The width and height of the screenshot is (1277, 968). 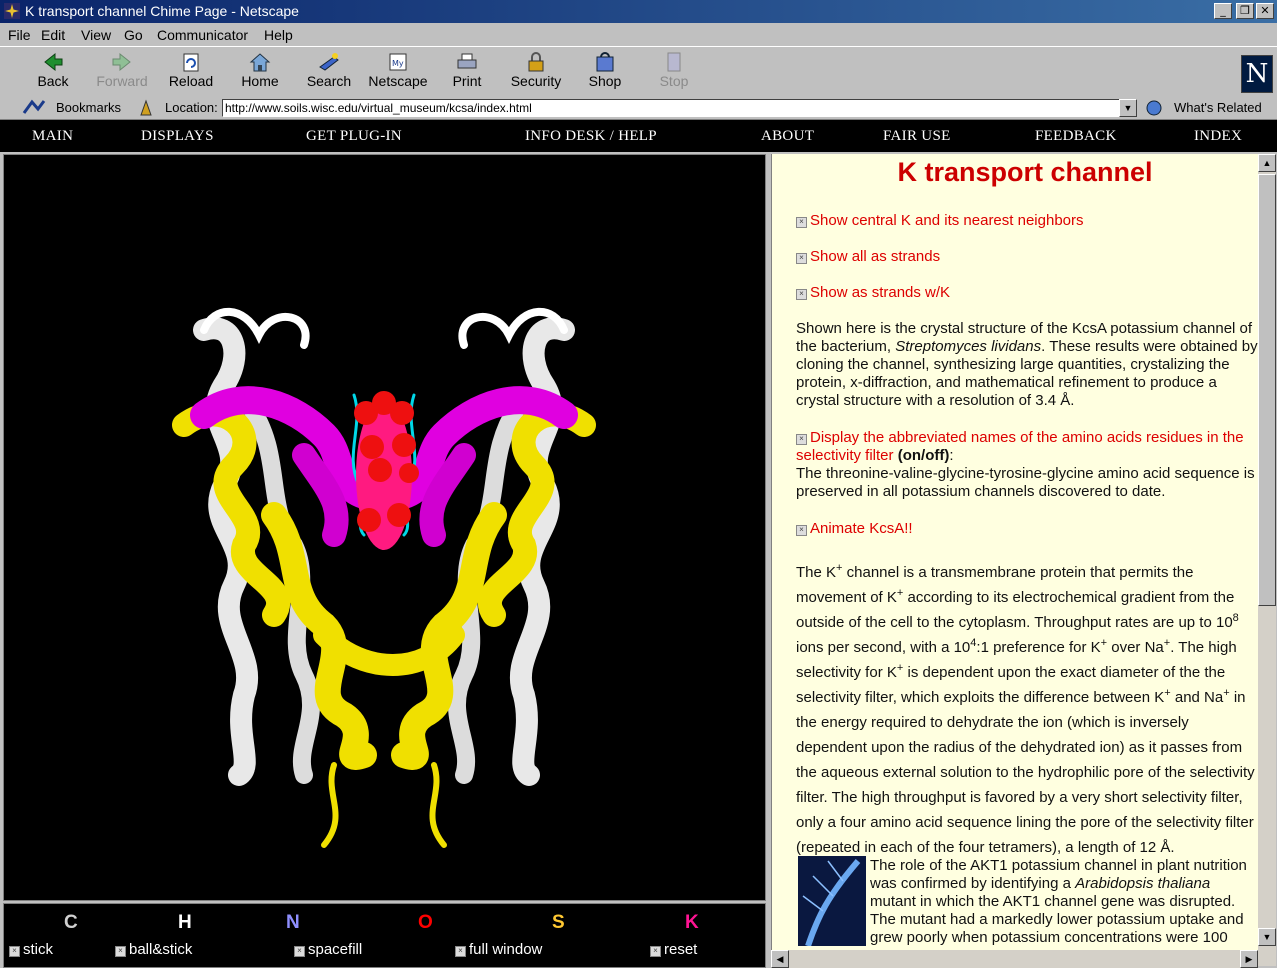 What do you see at coordinates (53, 35) in the screenshot?
I see `menu-edit: Edit` at bounding box center [53, 35].